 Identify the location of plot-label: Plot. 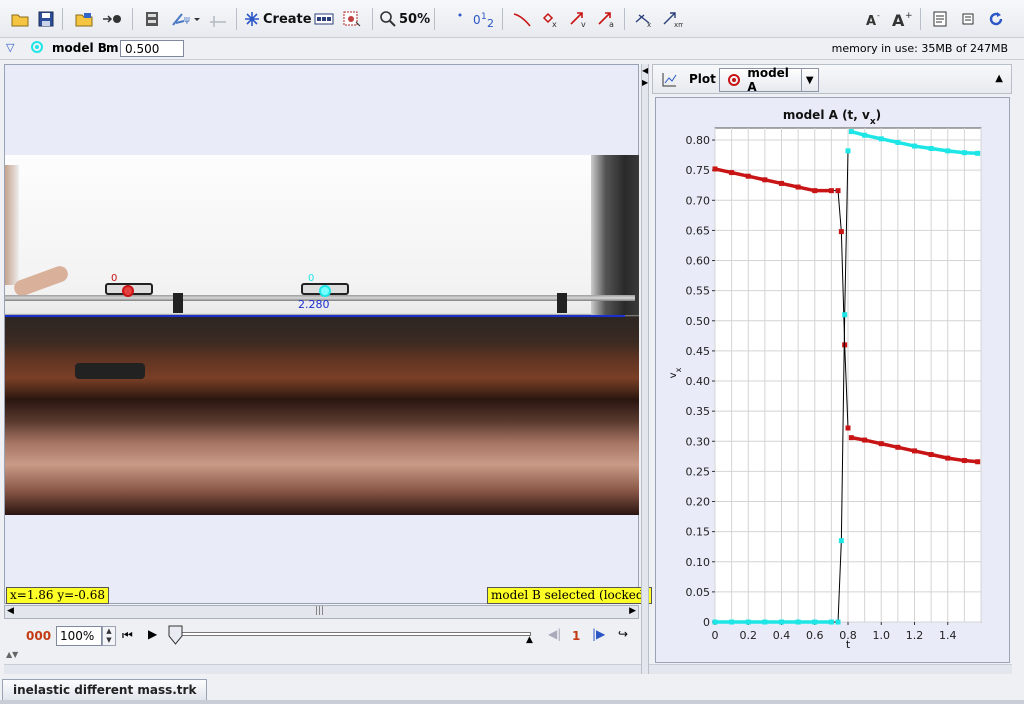
(702, 79).